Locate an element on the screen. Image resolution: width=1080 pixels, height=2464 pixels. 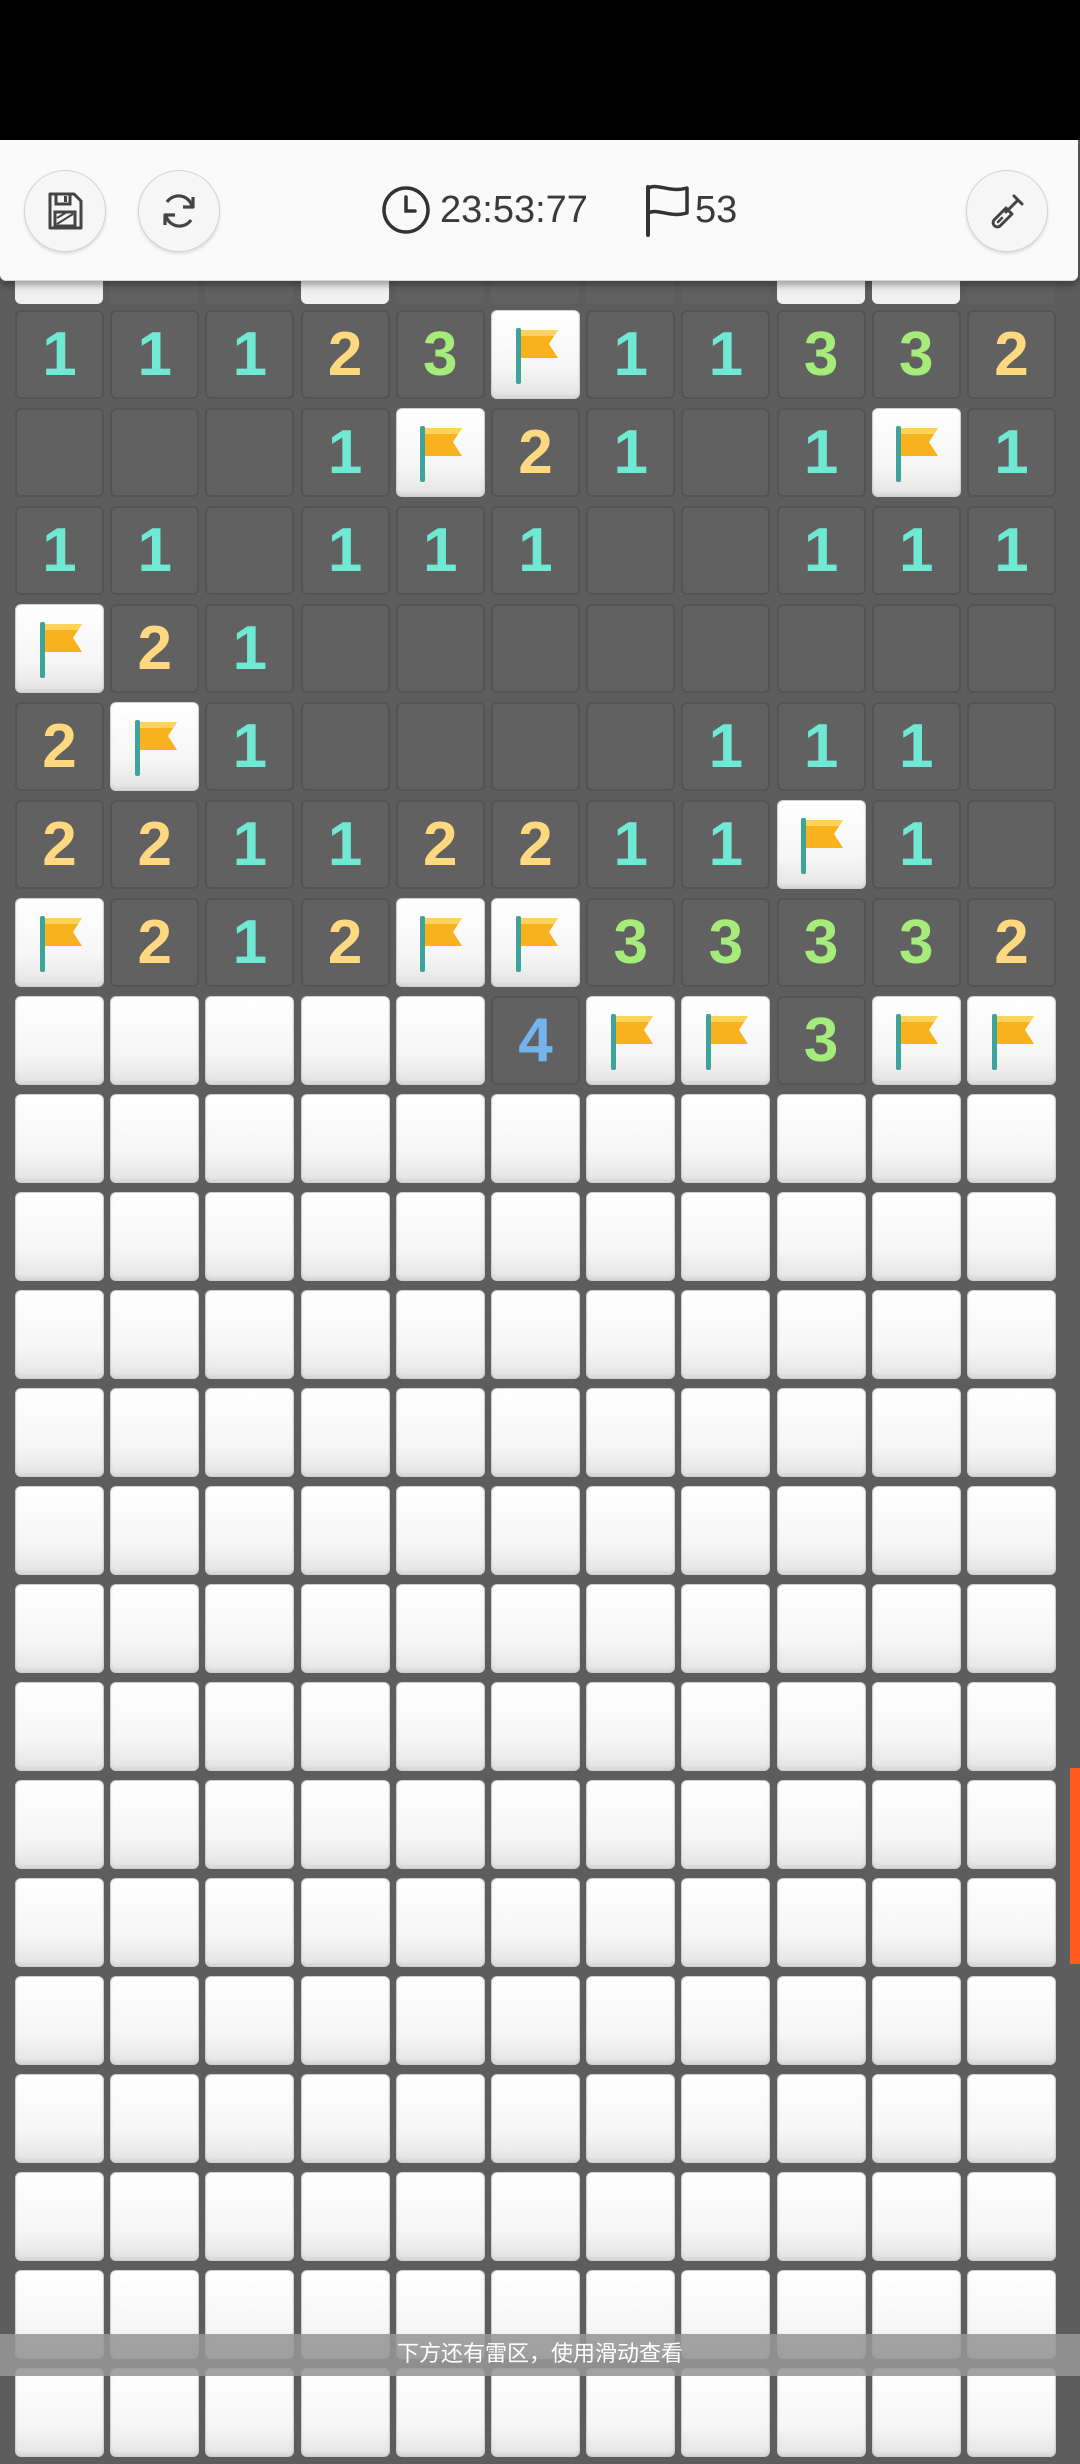
dig-mode-button is located at coordinates (1007, 211).